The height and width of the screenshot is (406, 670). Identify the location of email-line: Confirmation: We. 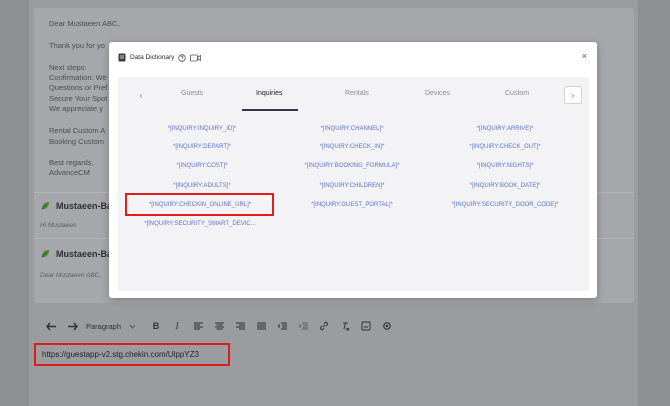
(78, 77).